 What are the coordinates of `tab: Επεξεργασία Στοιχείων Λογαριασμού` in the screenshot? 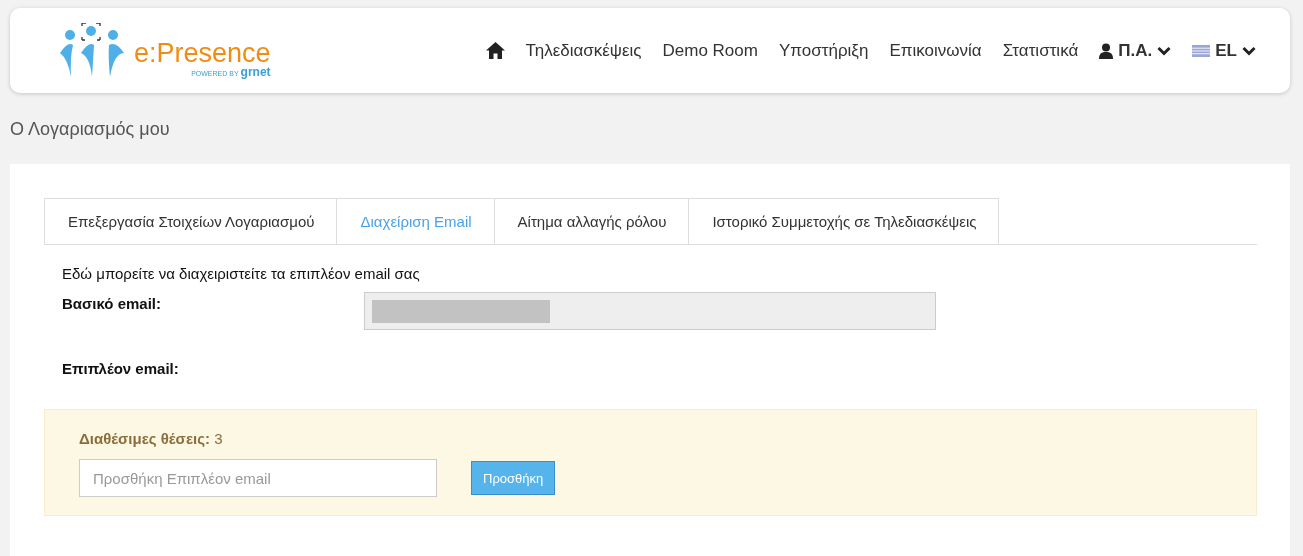 It's located at (191, 221).